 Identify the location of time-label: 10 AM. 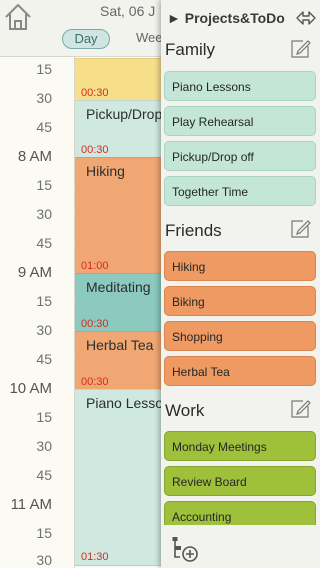
(30, 388).